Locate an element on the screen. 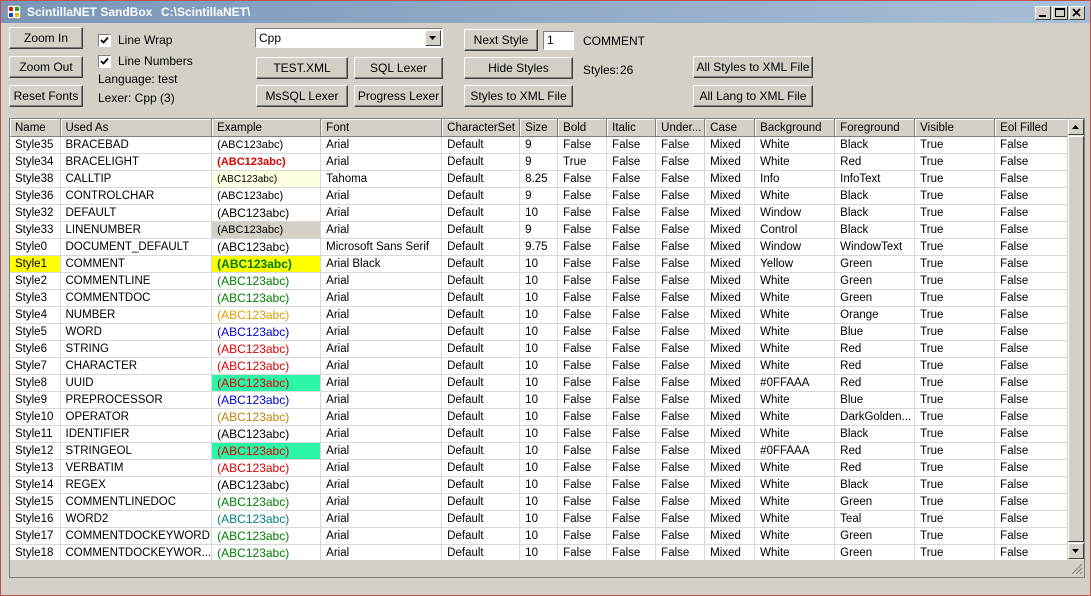 This screenshot has width=1091, height=596. used-as-cell: DEFAULT is located at coordinates (136, 213).